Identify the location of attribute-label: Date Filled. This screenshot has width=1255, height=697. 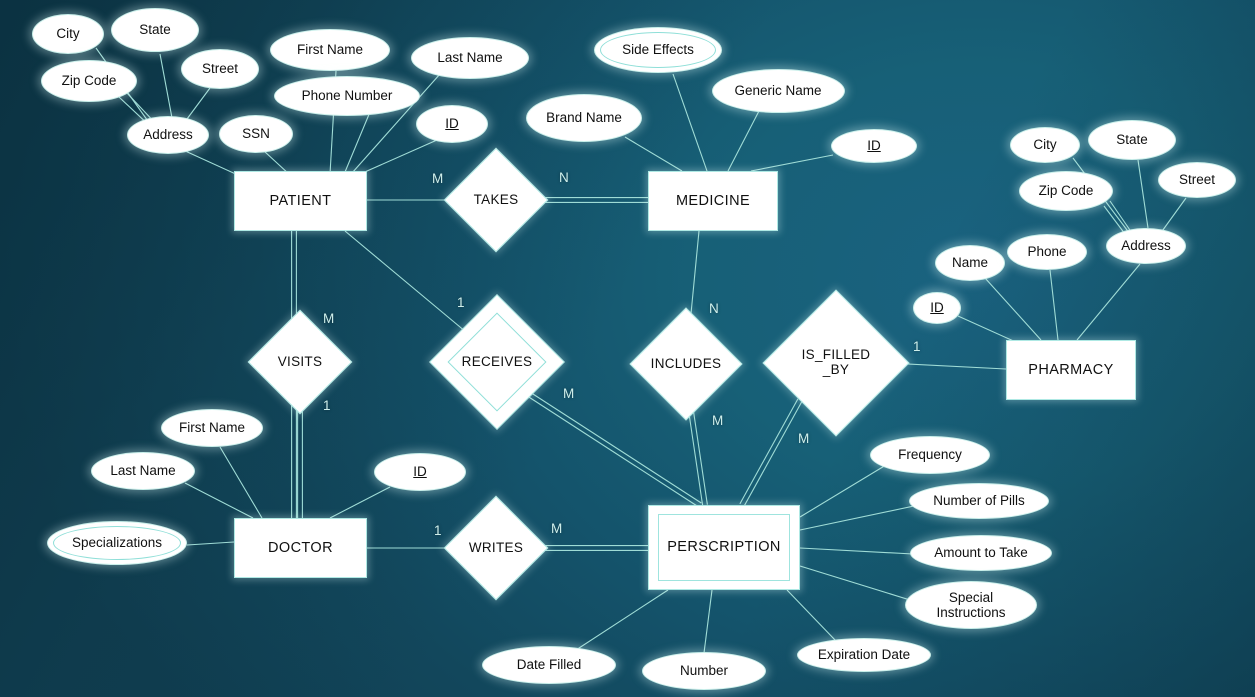
(549, 665).